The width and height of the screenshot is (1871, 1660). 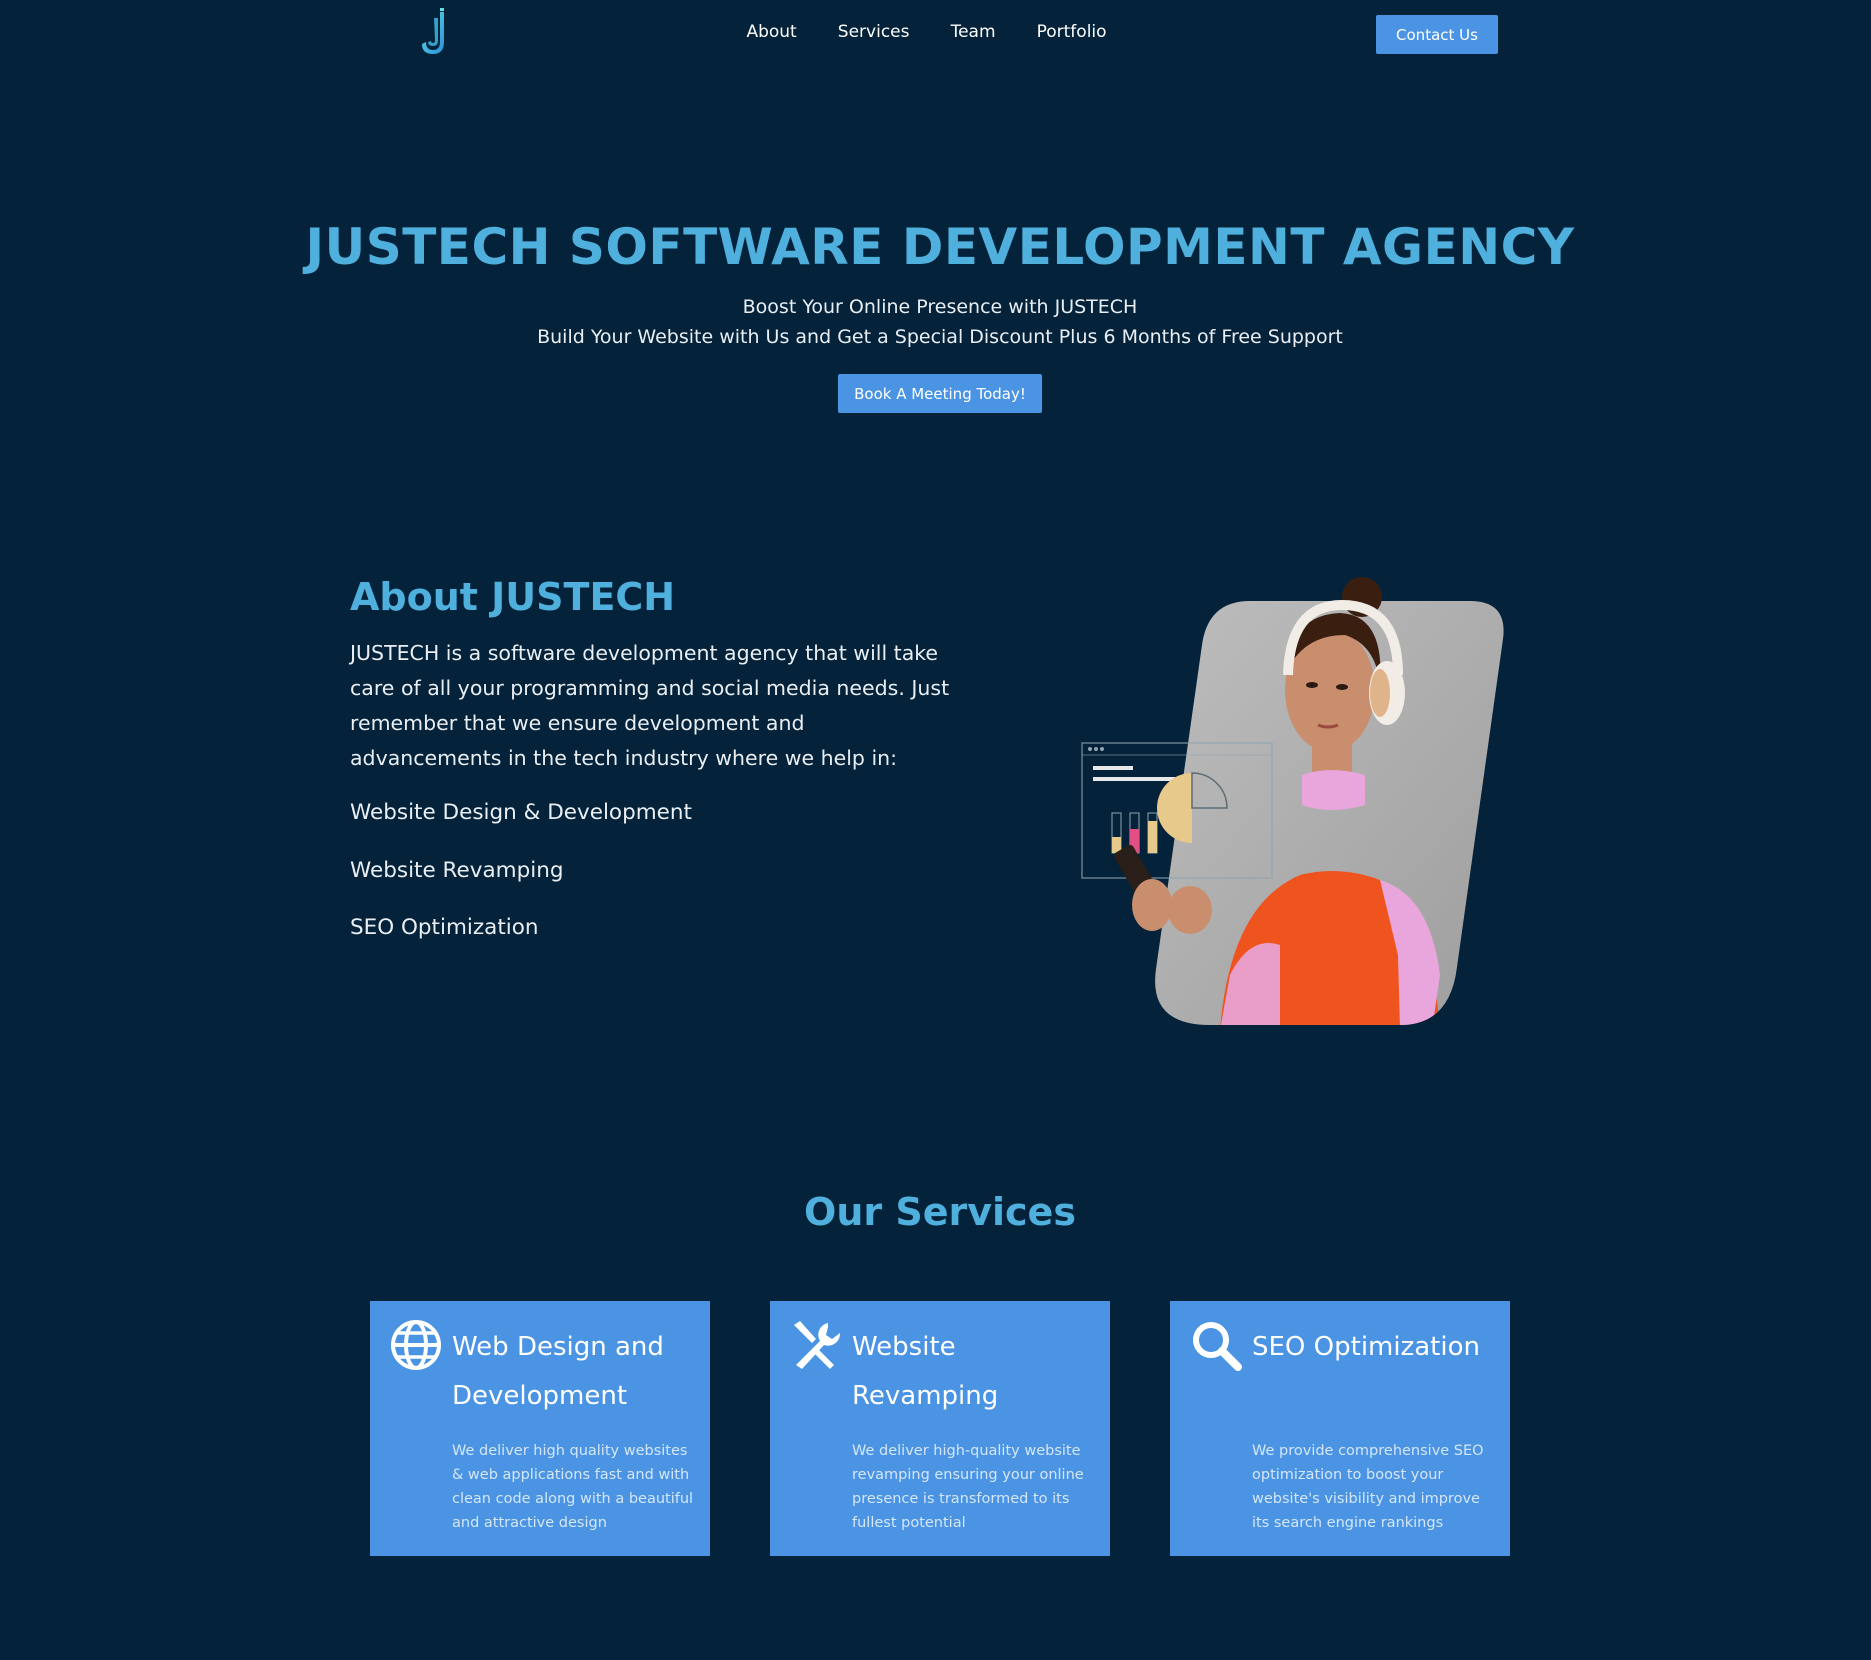 I want to click on services-title: Our Services, so click(x=940, y=1212).